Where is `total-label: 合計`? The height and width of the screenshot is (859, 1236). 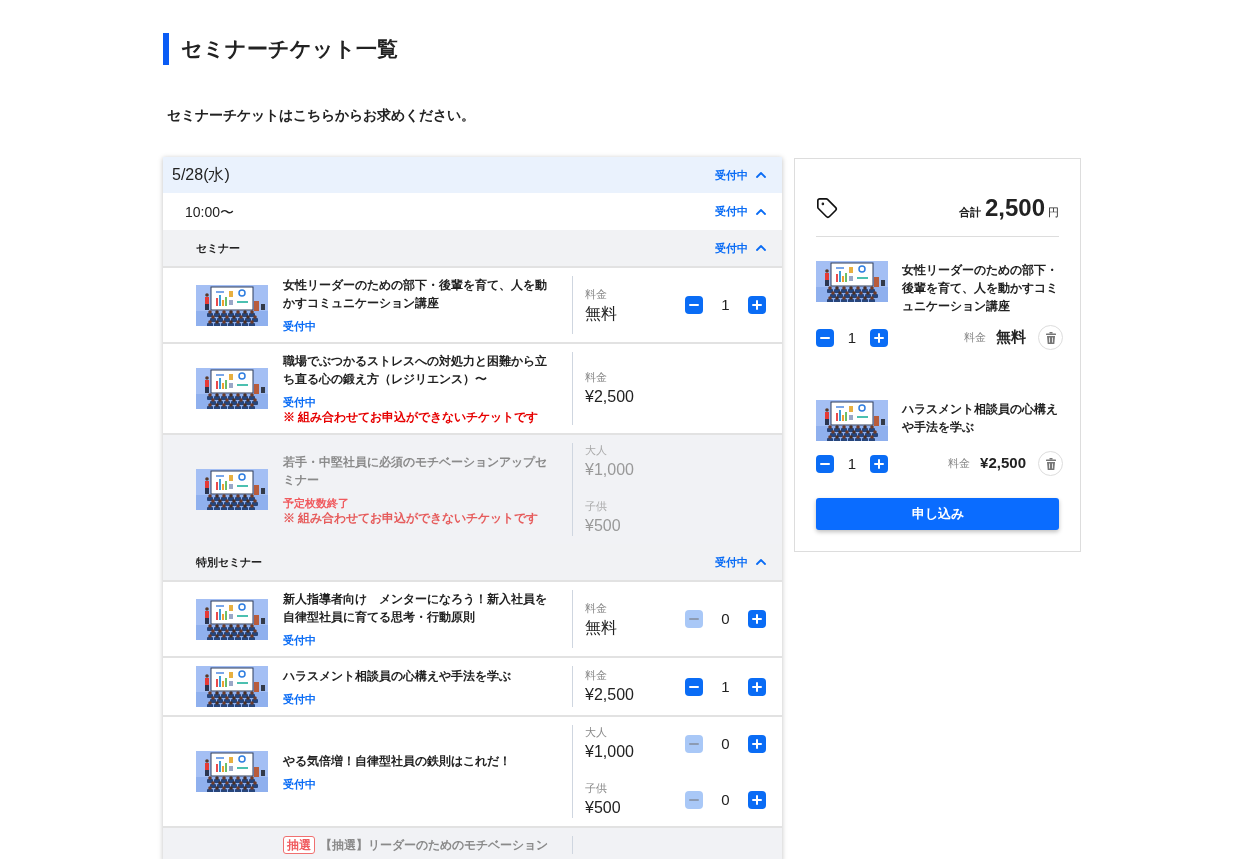
total-label: 合計 is located at coordinates (969, 212).